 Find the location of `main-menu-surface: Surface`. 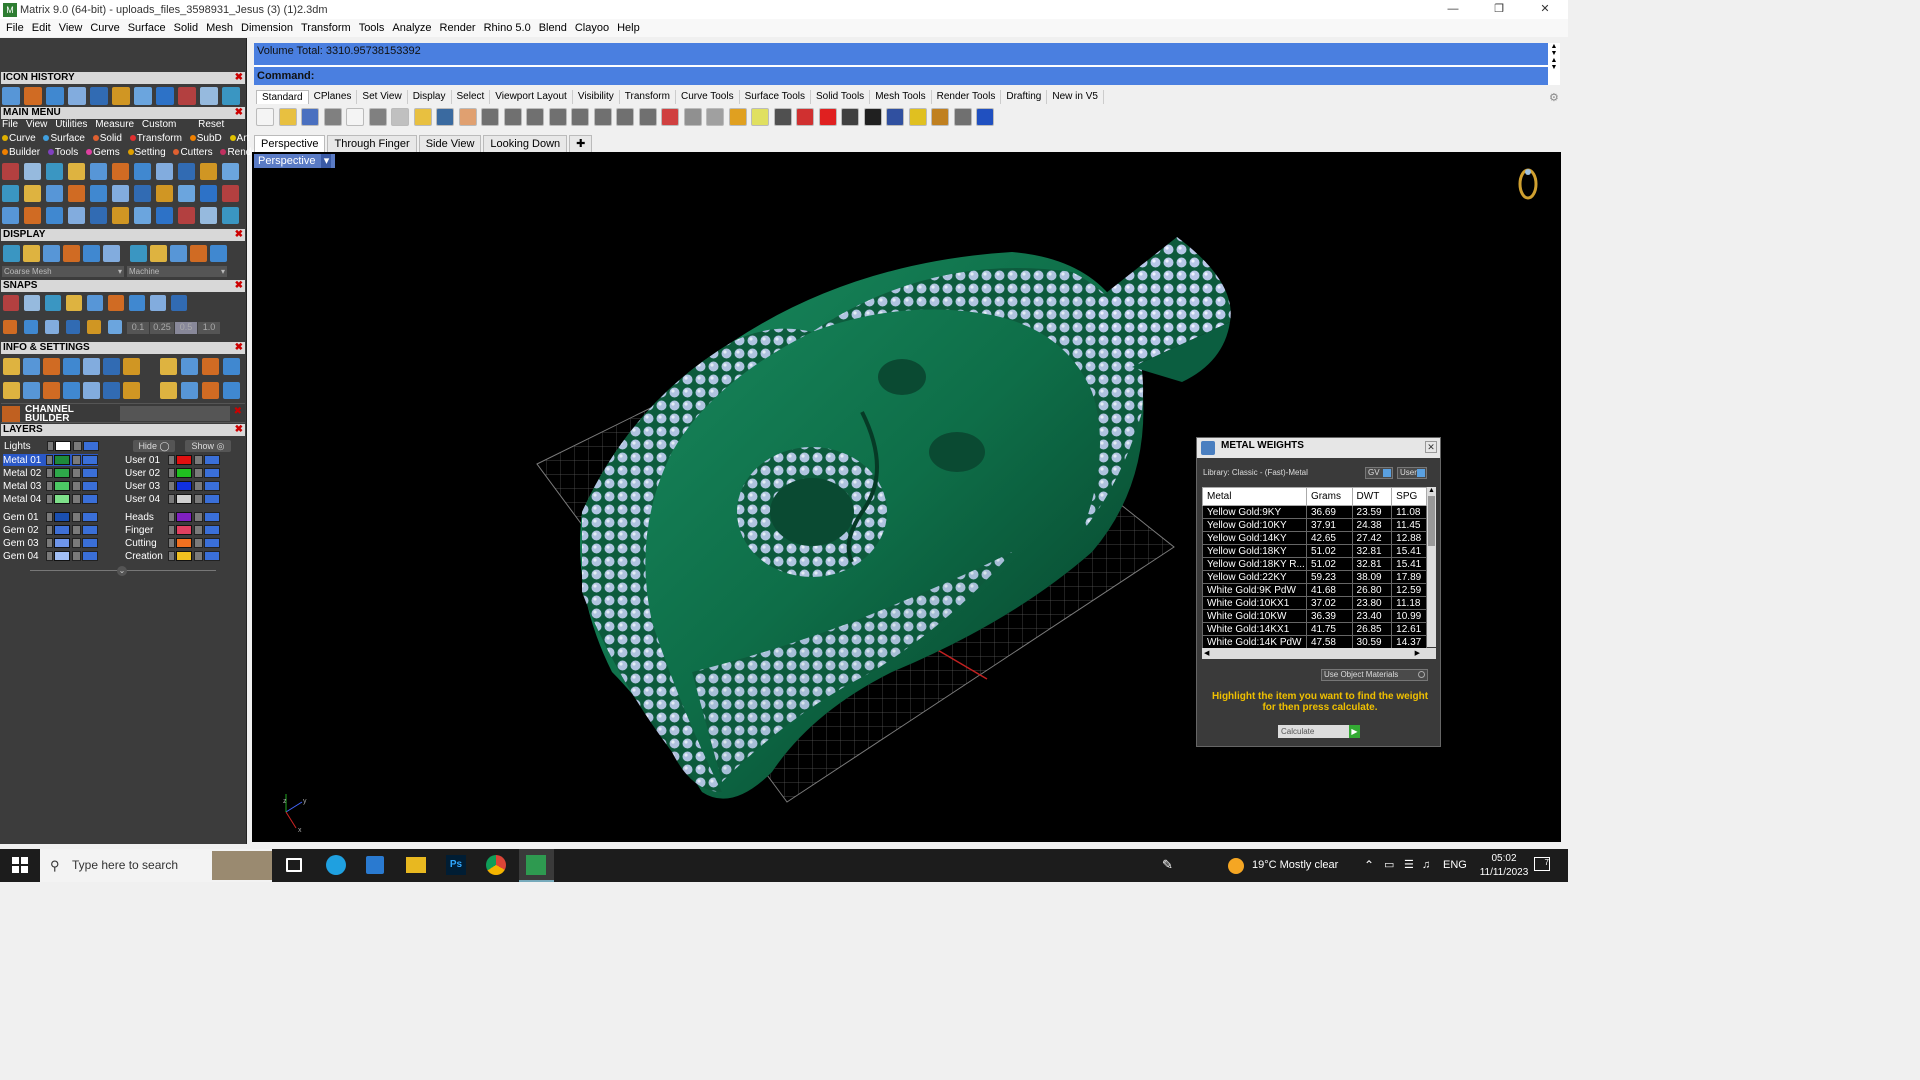

main-menu-surface: Surface is located at coordinates (64, 138).